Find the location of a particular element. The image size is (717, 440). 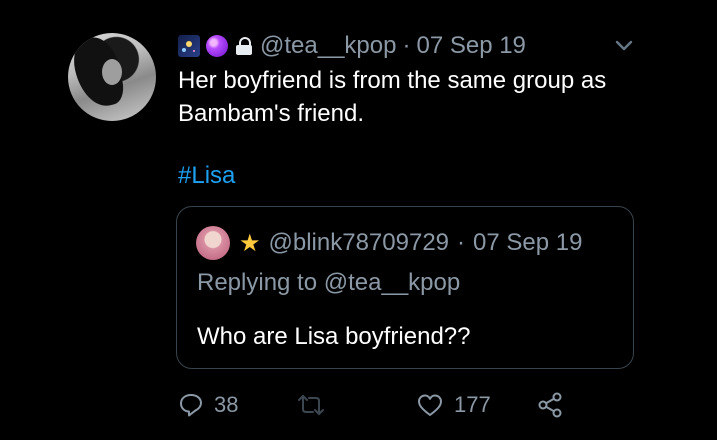

reply-action: 38 is located at coordinates (208, 405).